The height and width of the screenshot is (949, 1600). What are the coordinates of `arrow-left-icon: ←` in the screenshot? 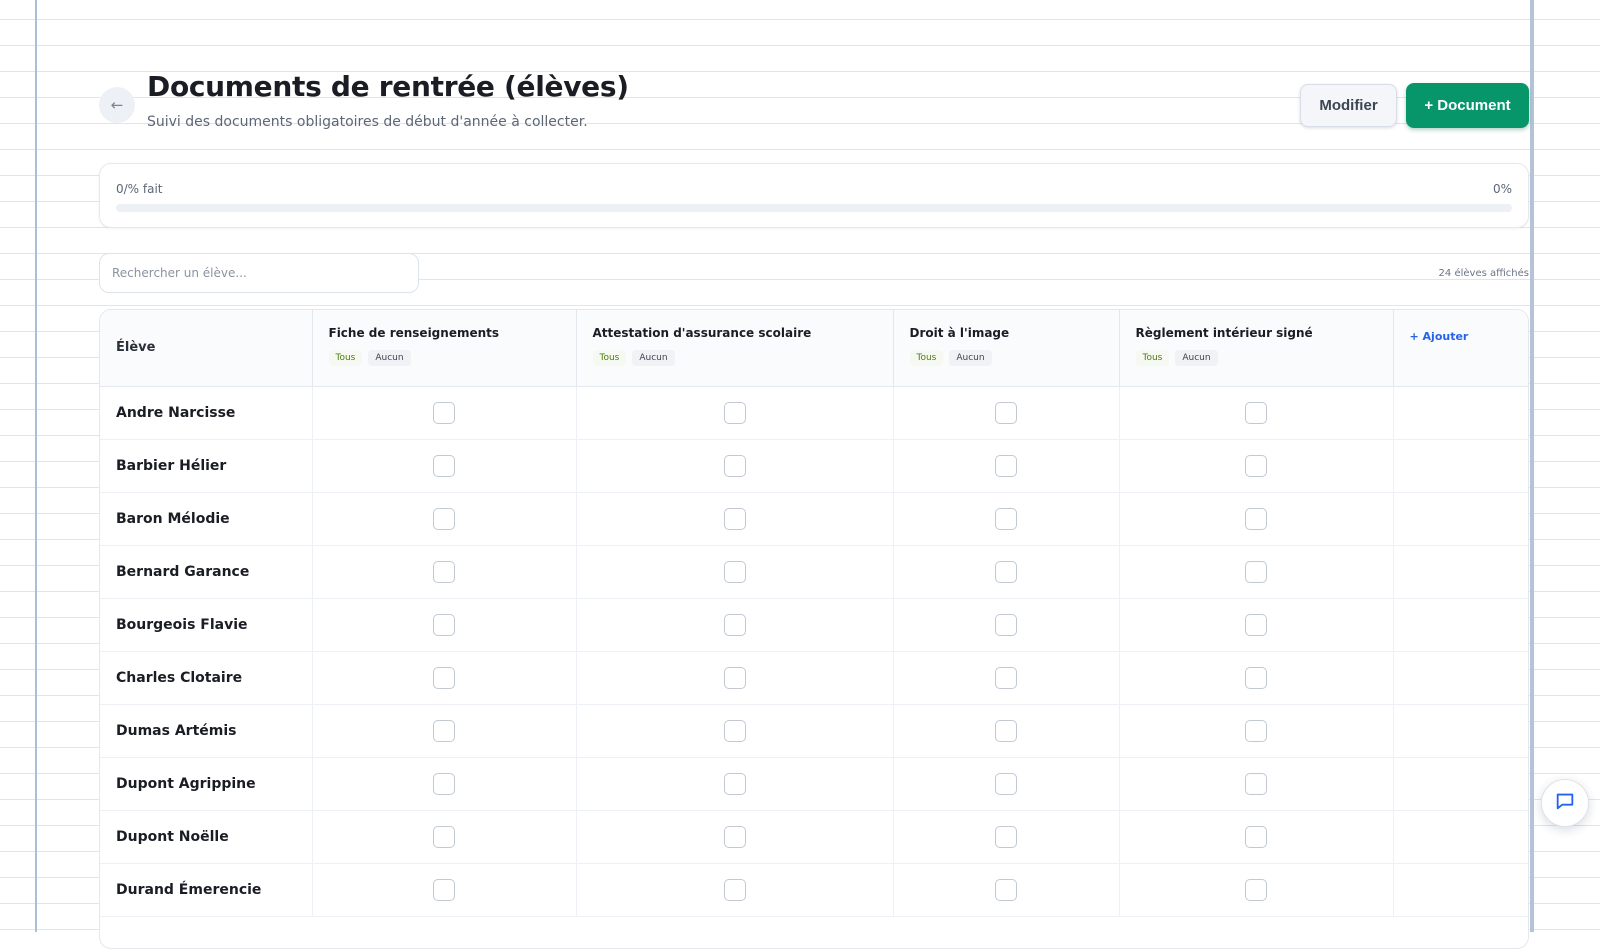 It's located at (117, 105).